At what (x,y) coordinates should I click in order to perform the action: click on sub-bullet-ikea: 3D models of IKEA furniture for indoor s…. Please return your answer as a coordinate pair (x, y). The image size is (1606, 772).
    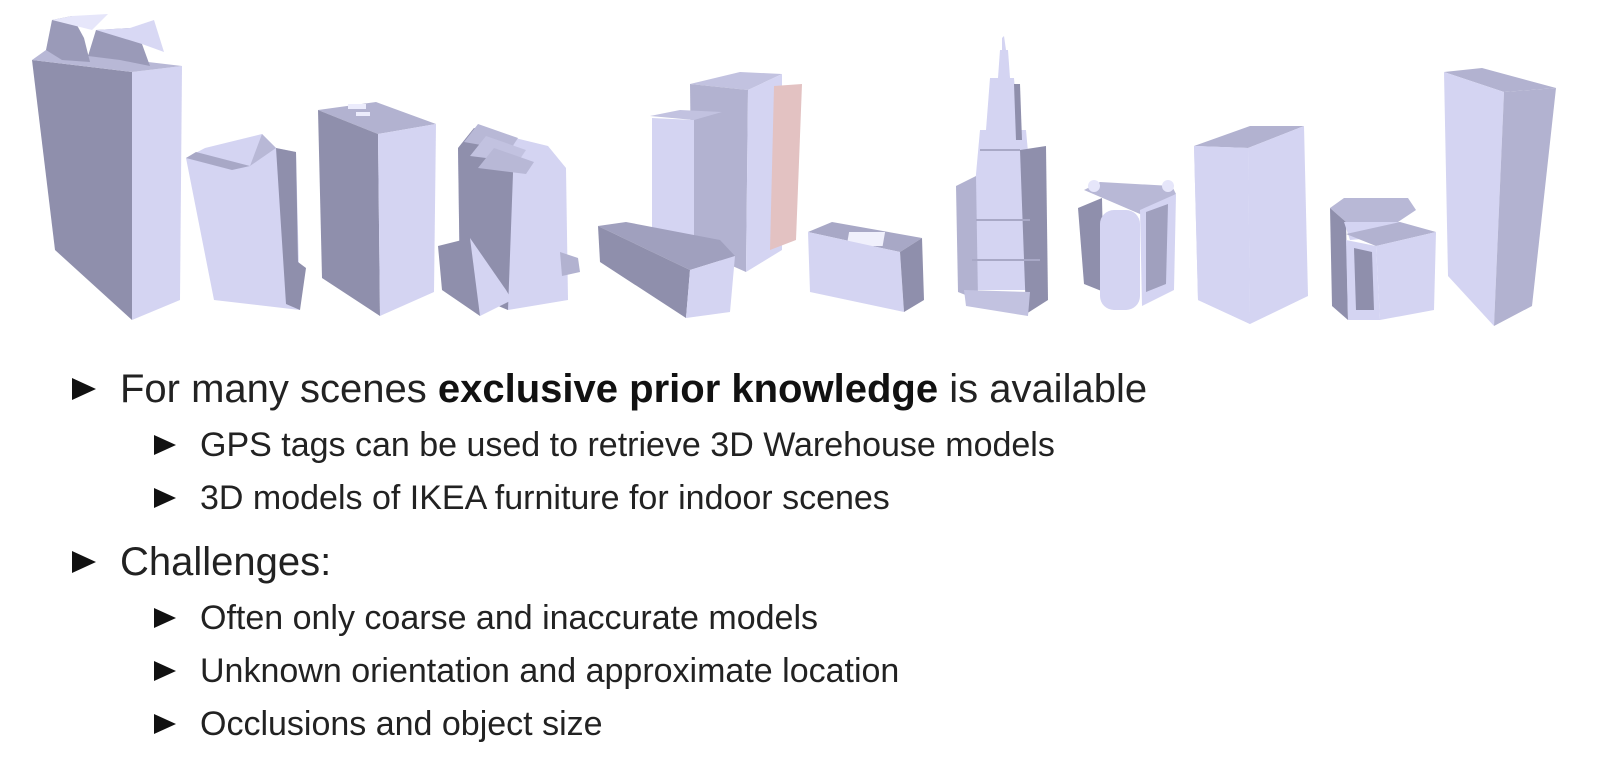
    Looking at the image, I should click on (822, 498).